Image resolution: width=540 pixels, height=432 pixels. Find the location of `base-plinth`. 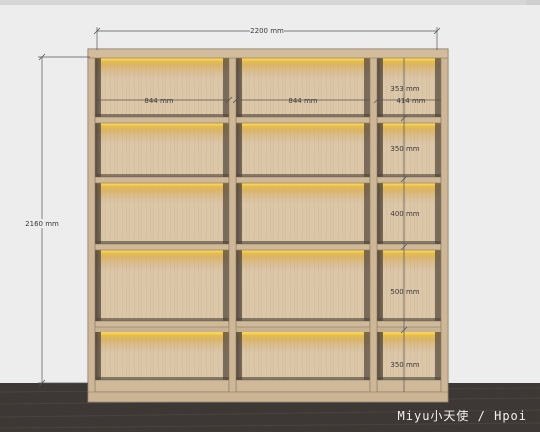

base-plinth is located at coordinates (268, 397).